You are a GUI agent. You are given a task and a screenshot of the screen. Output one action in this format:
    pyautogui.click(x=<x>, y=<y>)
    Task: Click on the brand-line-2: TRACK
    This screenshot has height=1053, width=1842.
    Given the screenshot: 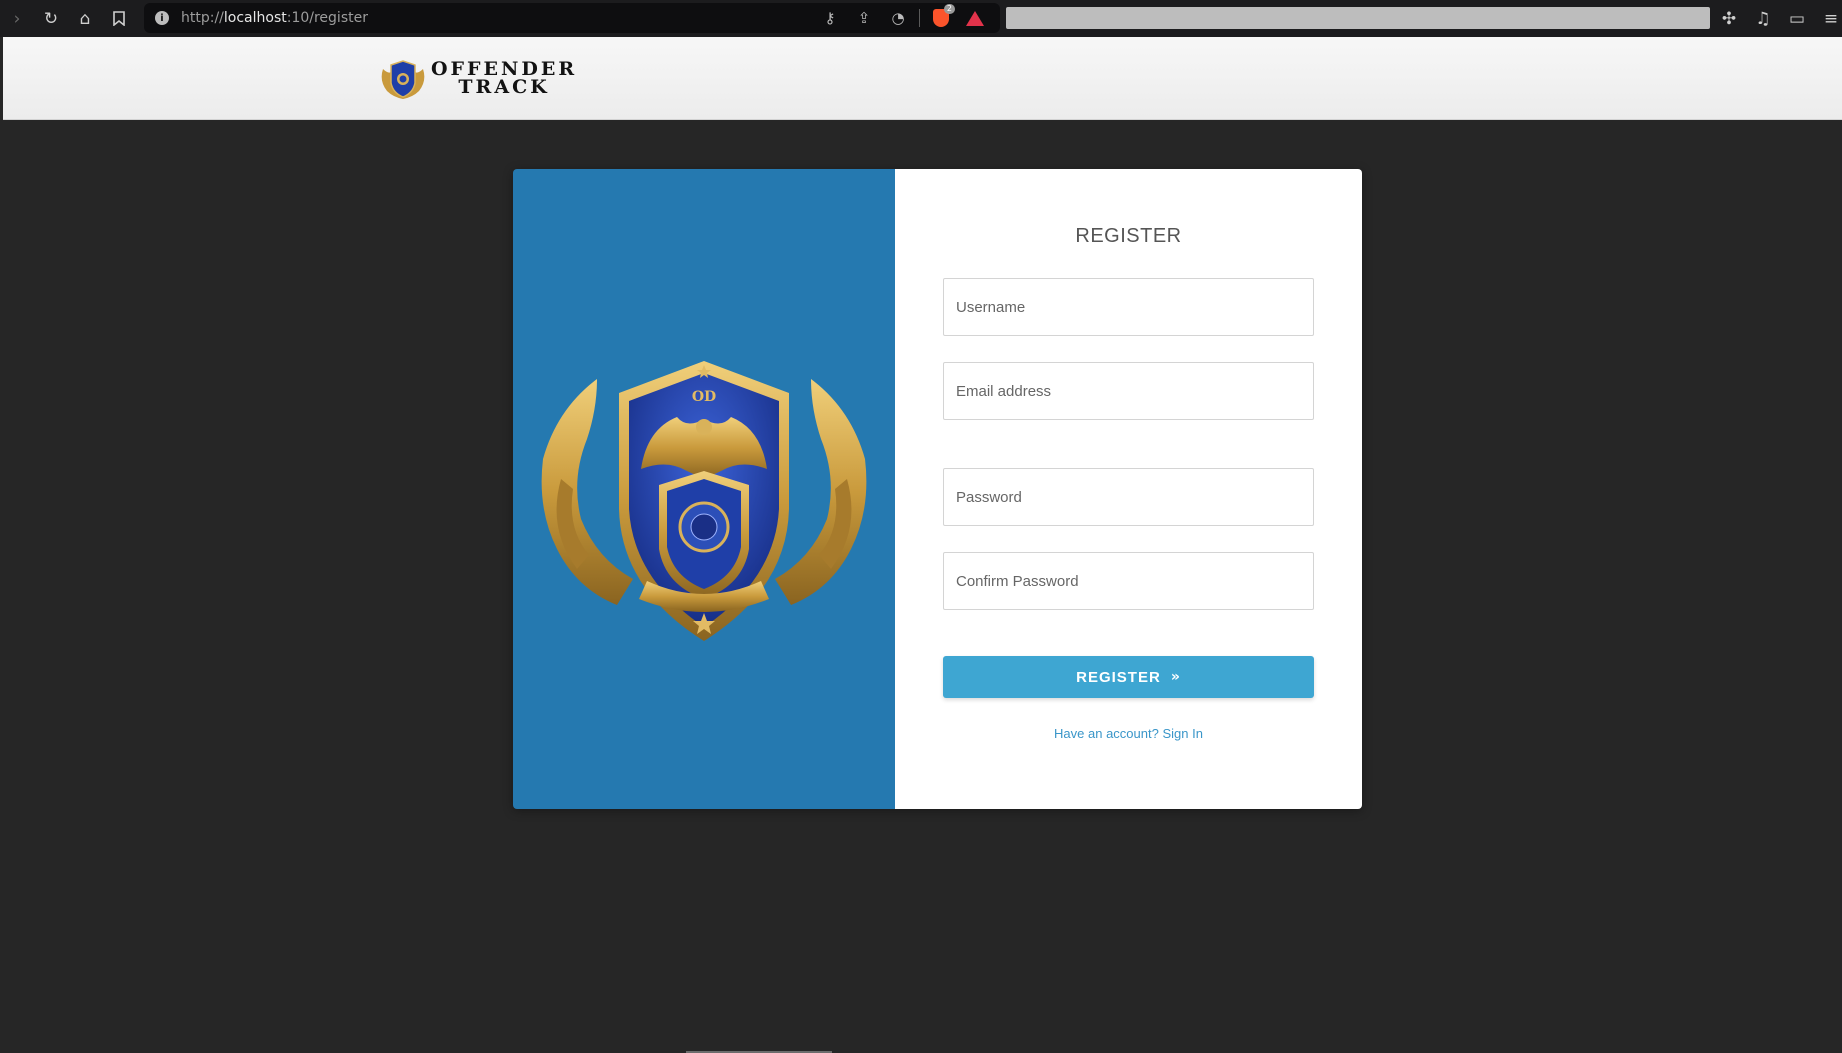 What is the action you would take?
    pyautogui.click(x=504, y=87)
    